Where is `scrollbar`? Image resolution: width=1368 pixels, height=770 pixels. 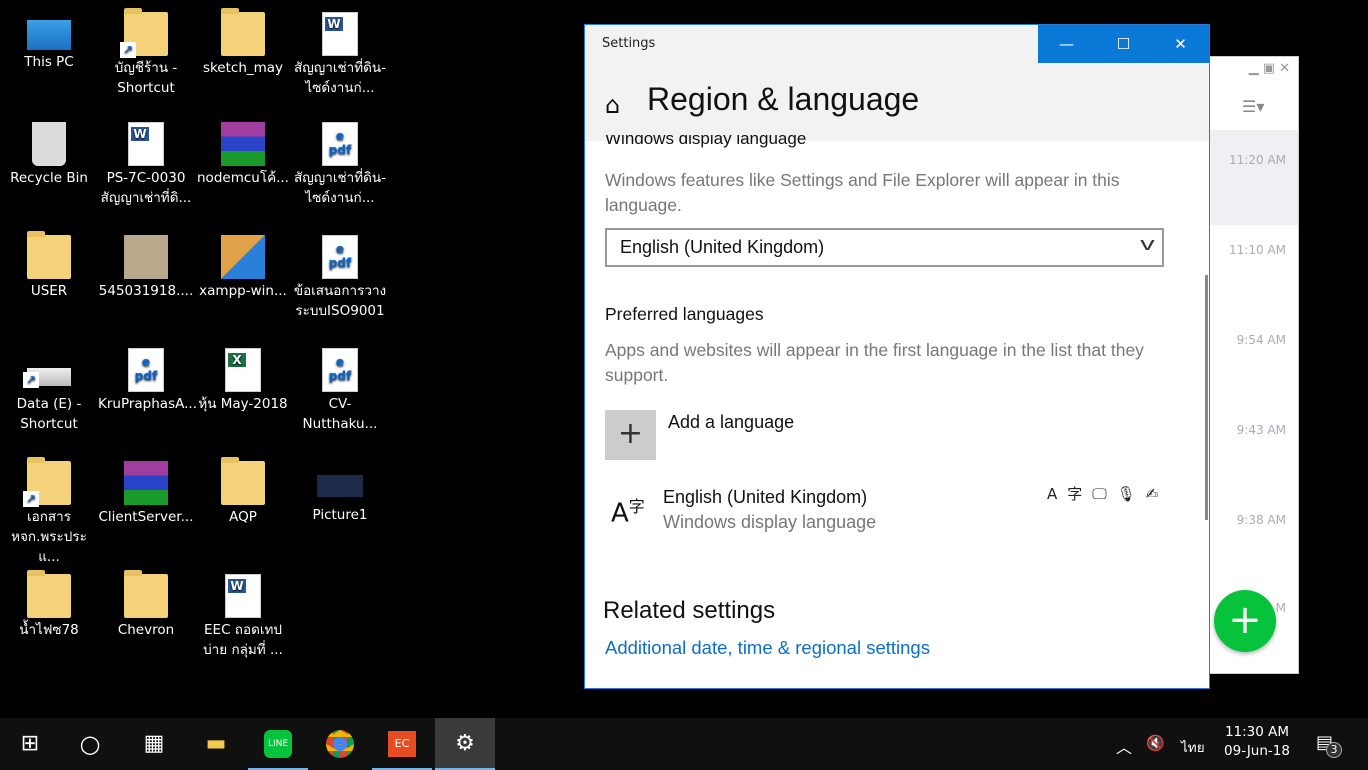 scrollbar is located at coordinates (1206, 397).